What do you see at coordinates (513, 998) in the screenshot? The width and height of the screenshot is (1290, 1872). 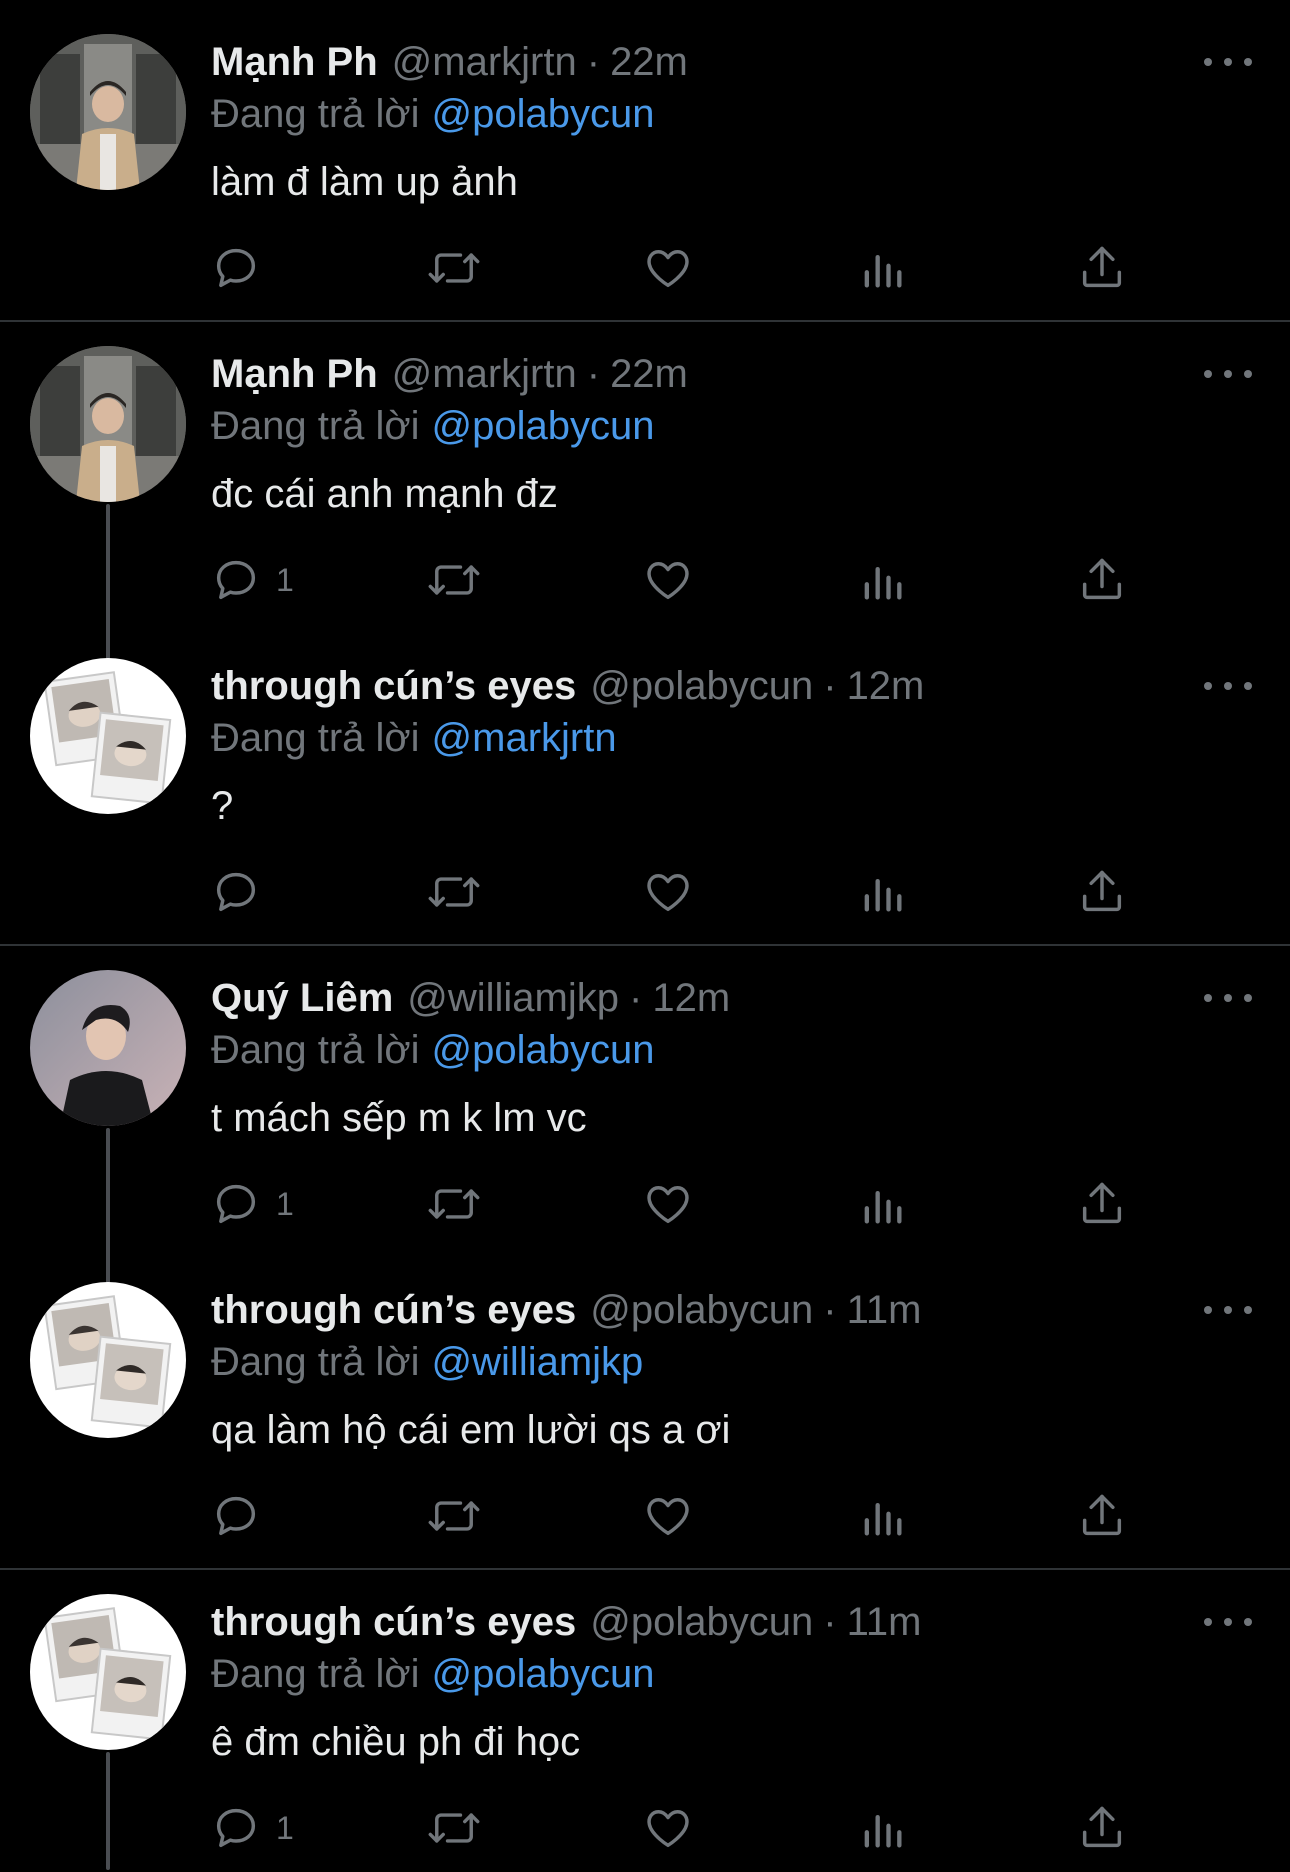 I see `username: @williamjkp` at bounding box center [513, 998].